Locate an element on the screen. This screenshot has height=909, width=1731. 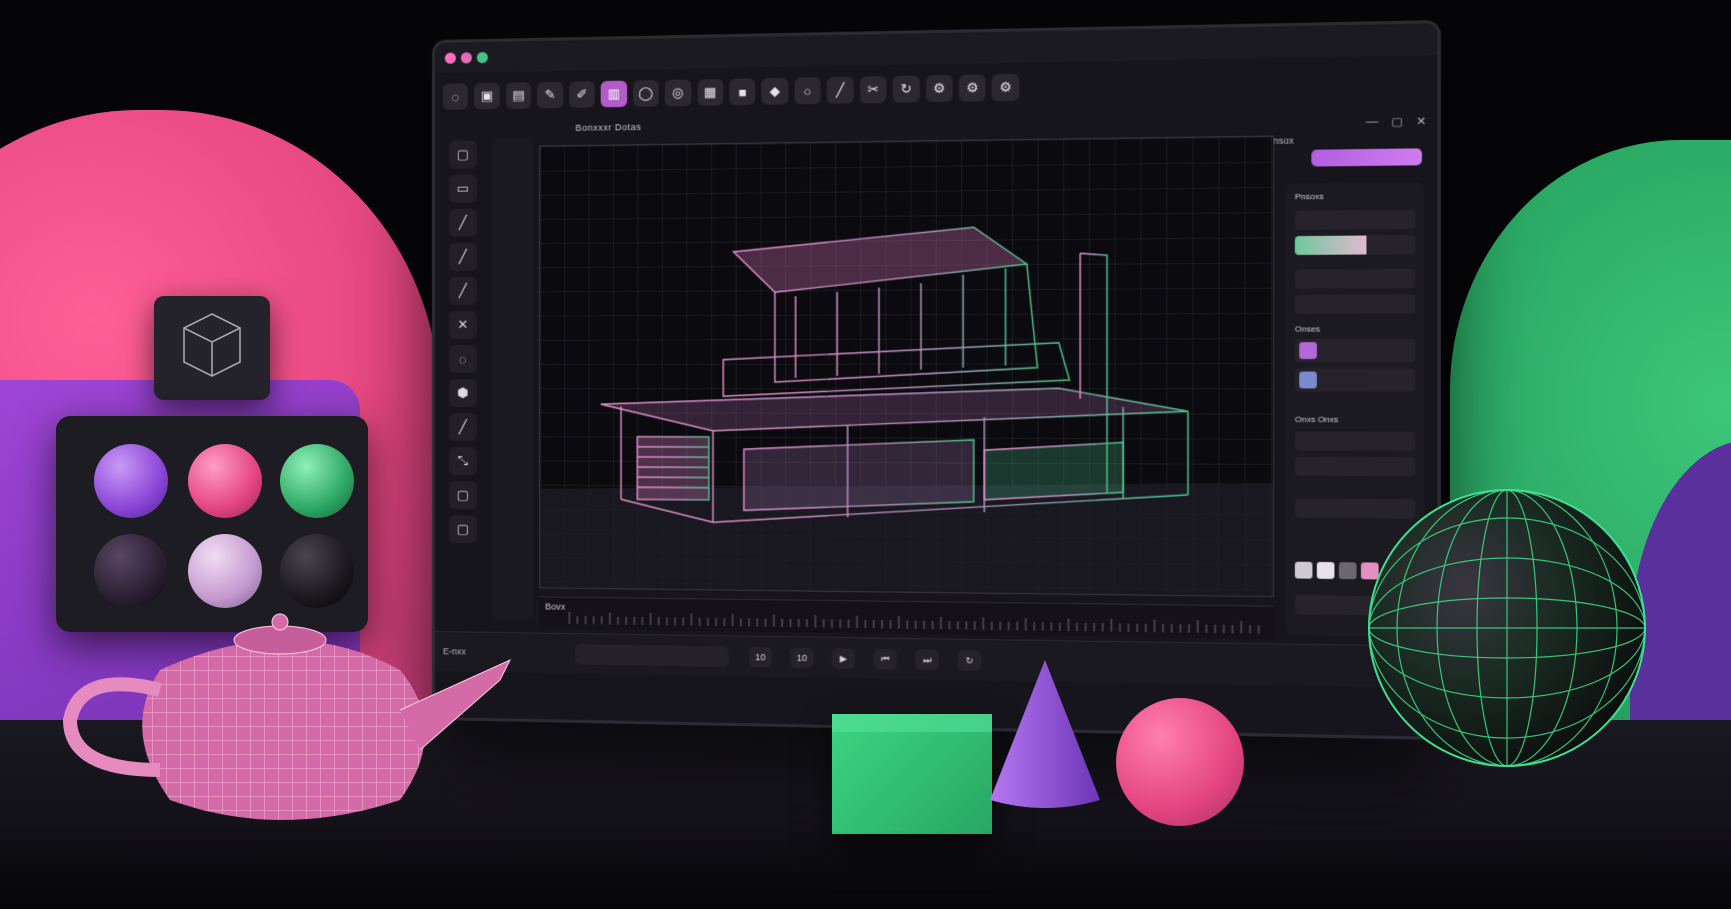
left-tool-4-icon: ╱ is located at coordinates (462, 256).